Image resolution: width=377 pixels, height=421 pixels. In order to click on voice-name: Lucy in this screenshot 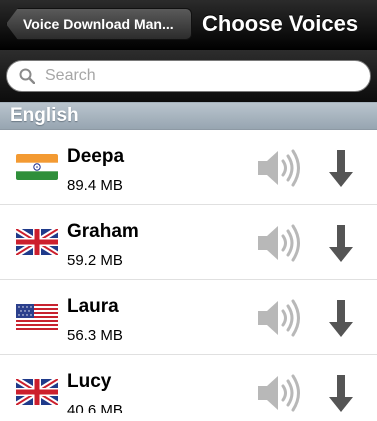, I will do `click(89, 381)`.